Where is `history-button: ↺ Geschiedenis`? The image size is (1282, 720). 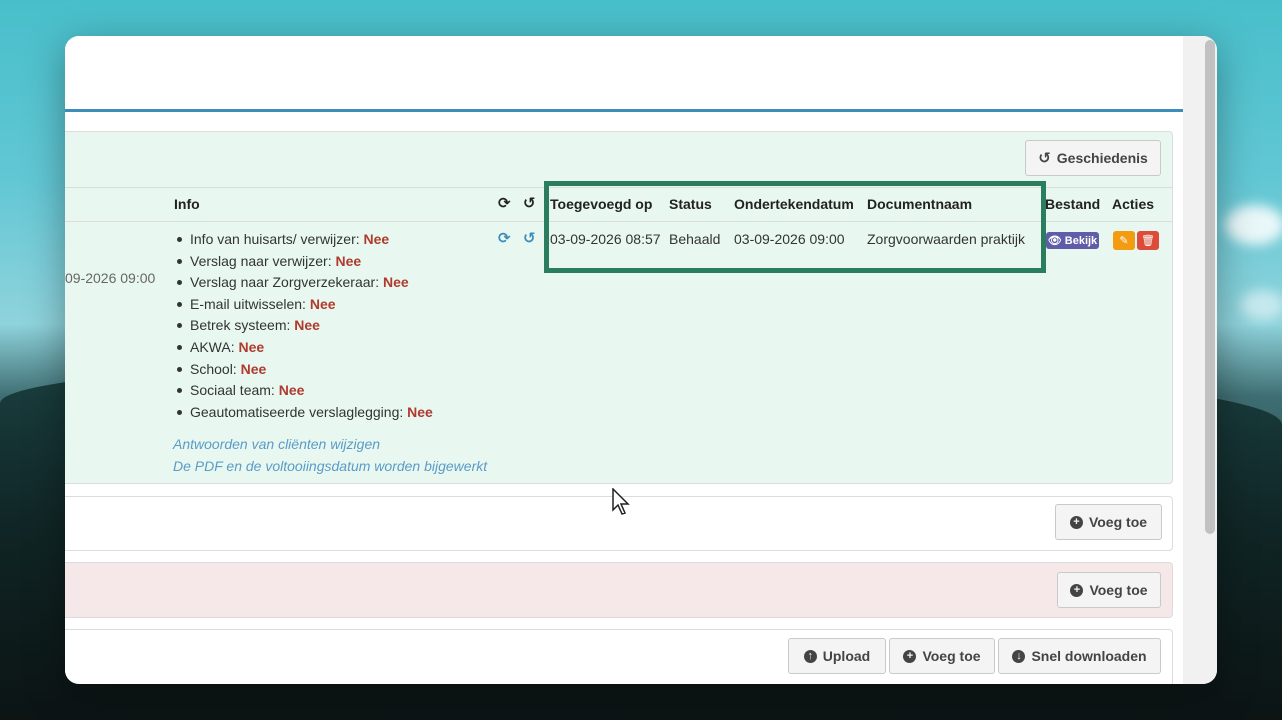 history-button: ↺ Geschiedenis is located at coordinates (1093, 158).